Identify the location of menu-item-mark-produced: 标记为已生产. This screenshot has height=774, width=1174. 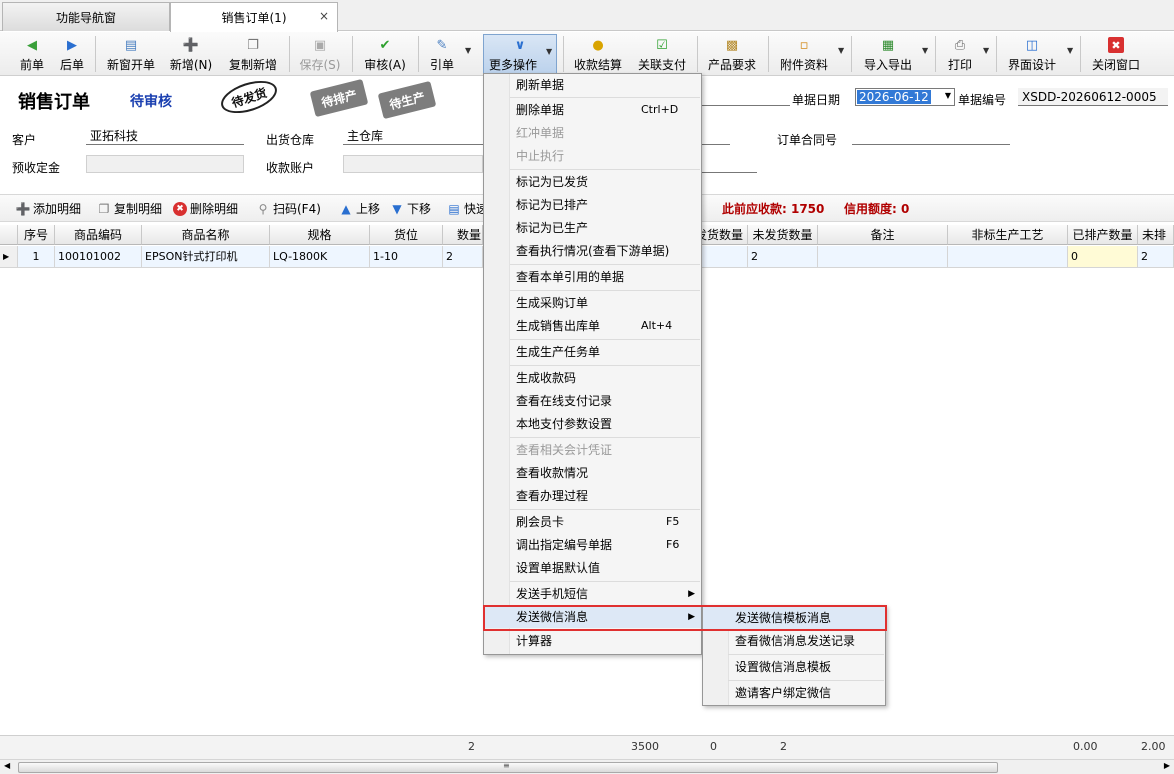
(592, 228).